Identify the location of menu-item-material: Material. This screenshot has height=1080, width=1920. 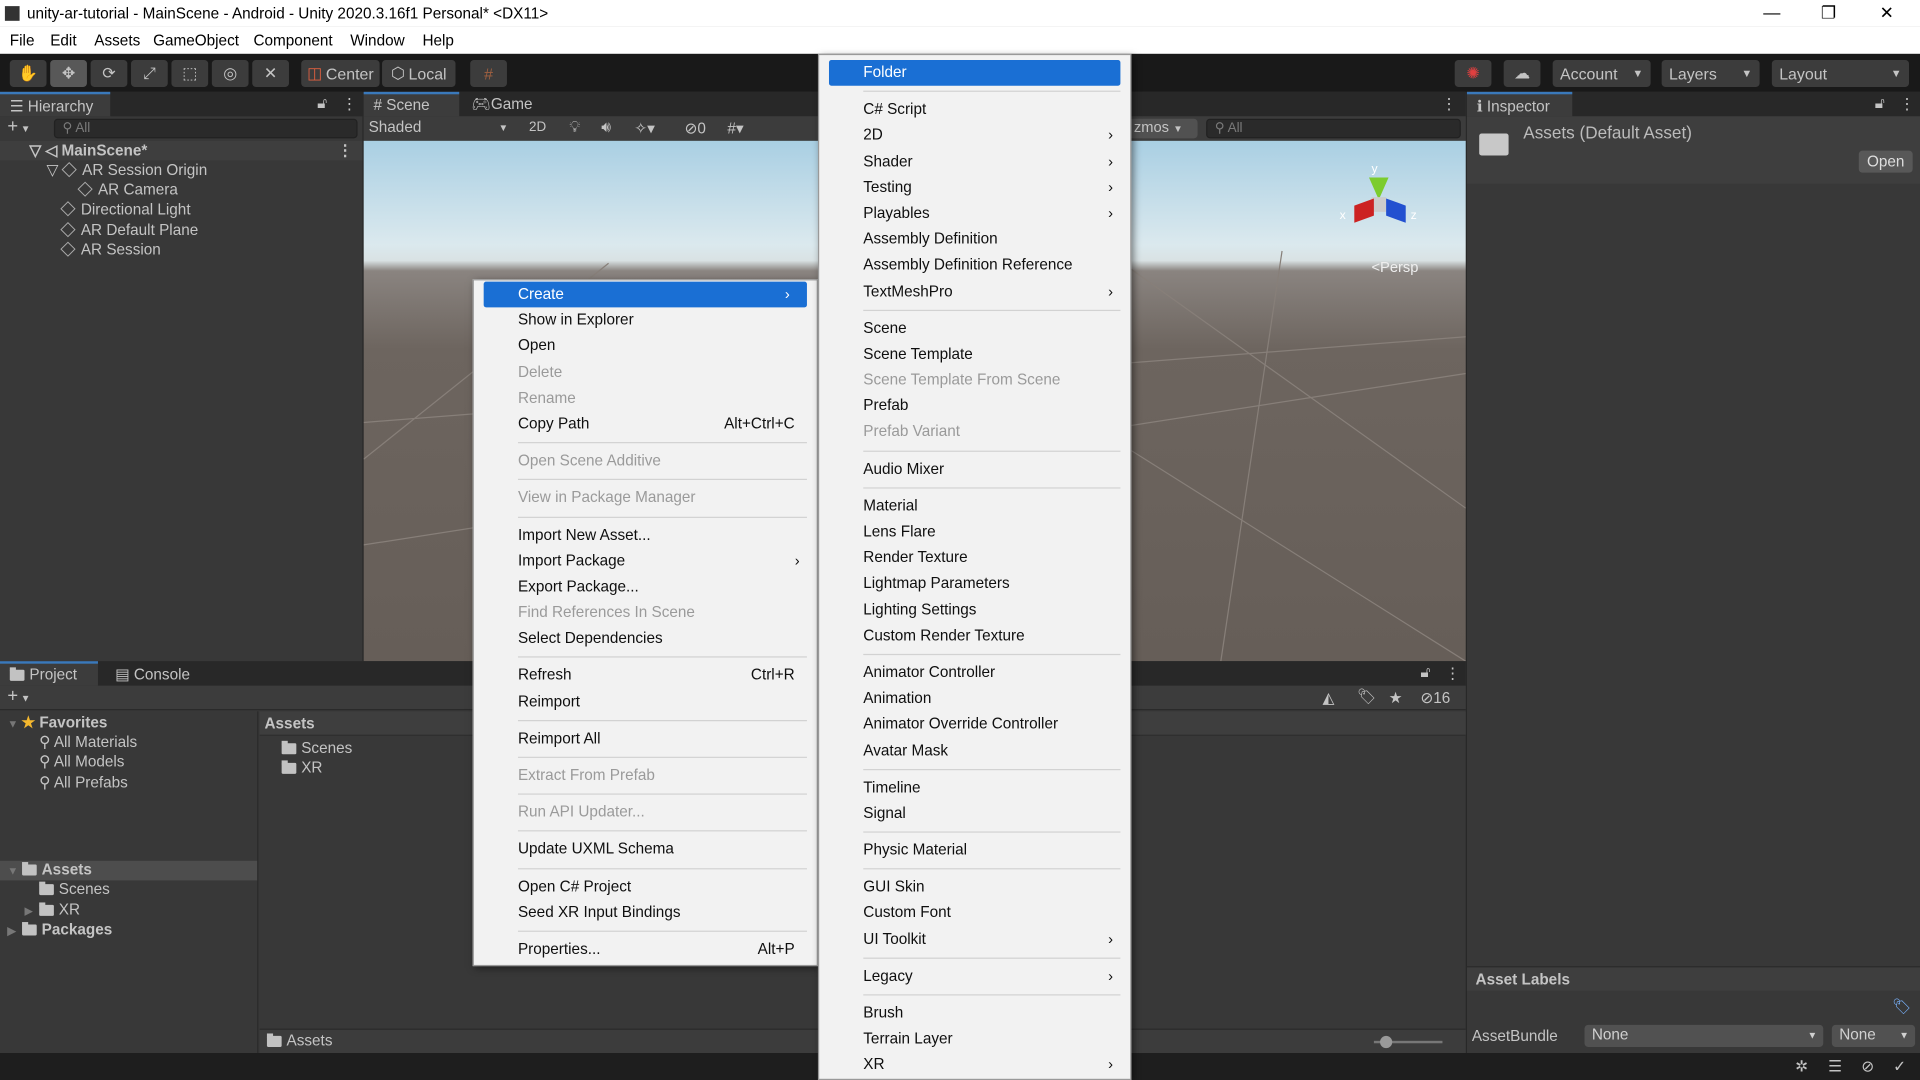
(974, 506).